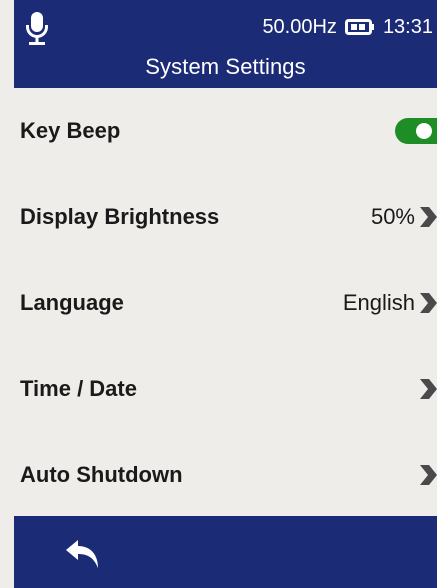  I want to click on setting-label: Language, so click(72, 302).